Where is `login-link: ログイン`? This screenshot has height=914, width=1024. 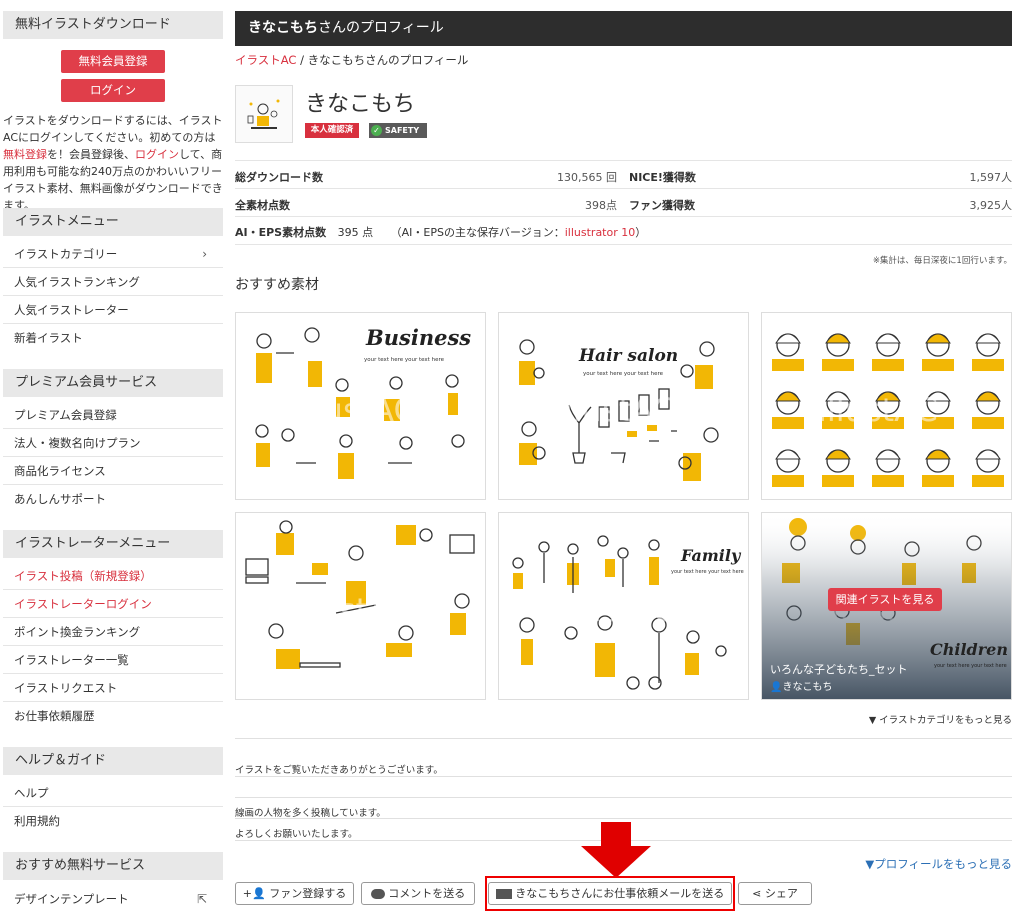 login-link: ログイン is located at coordinates (157, 154).